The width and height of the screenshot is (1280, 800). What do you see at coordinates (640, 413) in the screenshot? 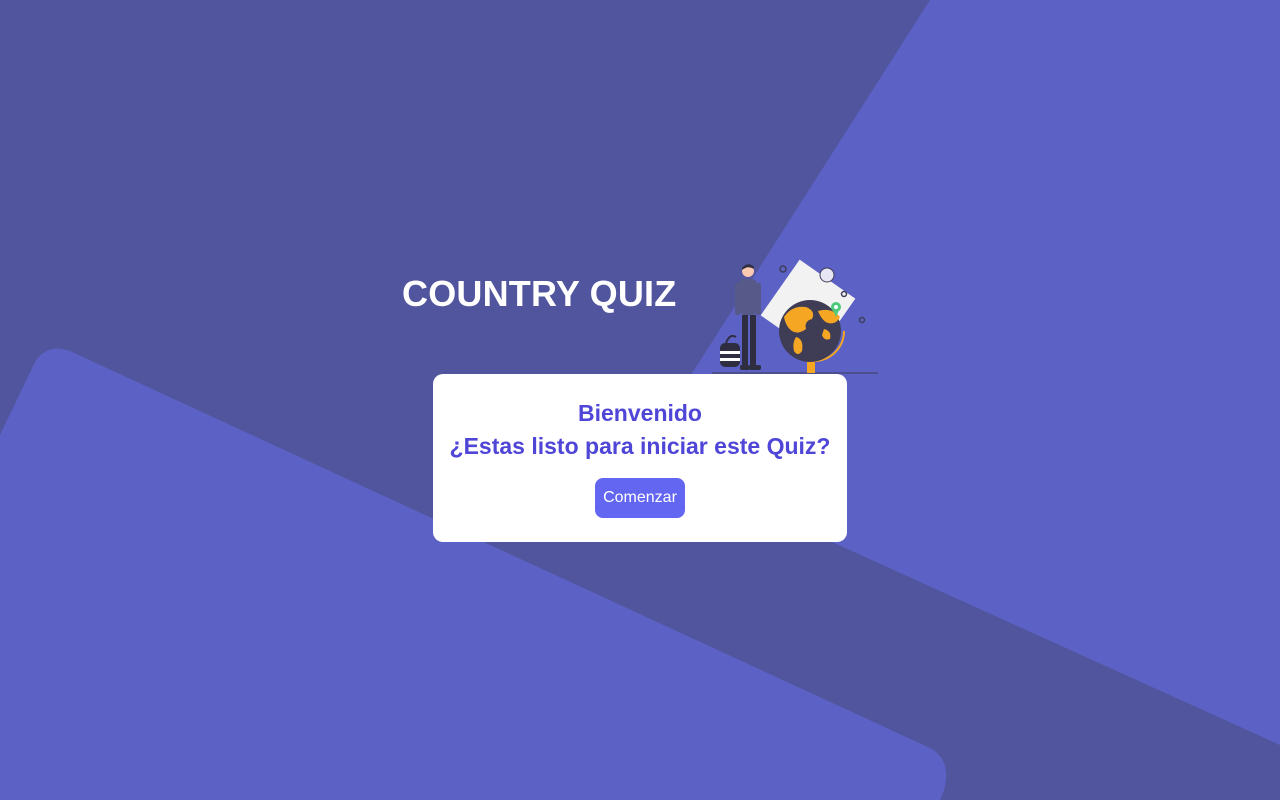
I see `welcome-heading: Bienvenido` at bounding box center [640, 413].